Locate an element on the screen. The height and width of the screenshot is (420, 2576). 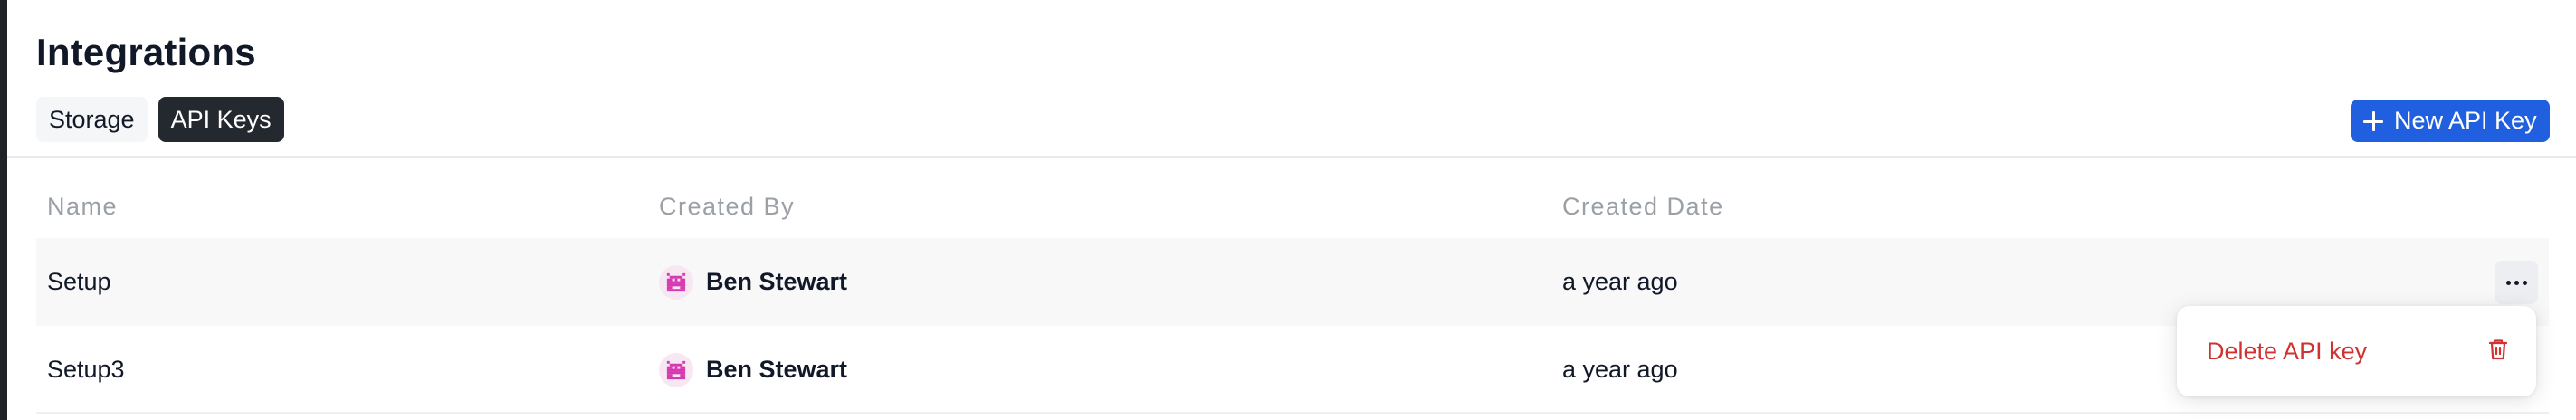
new-api-key-button: New API Key is located at coordinates (2450, 121).